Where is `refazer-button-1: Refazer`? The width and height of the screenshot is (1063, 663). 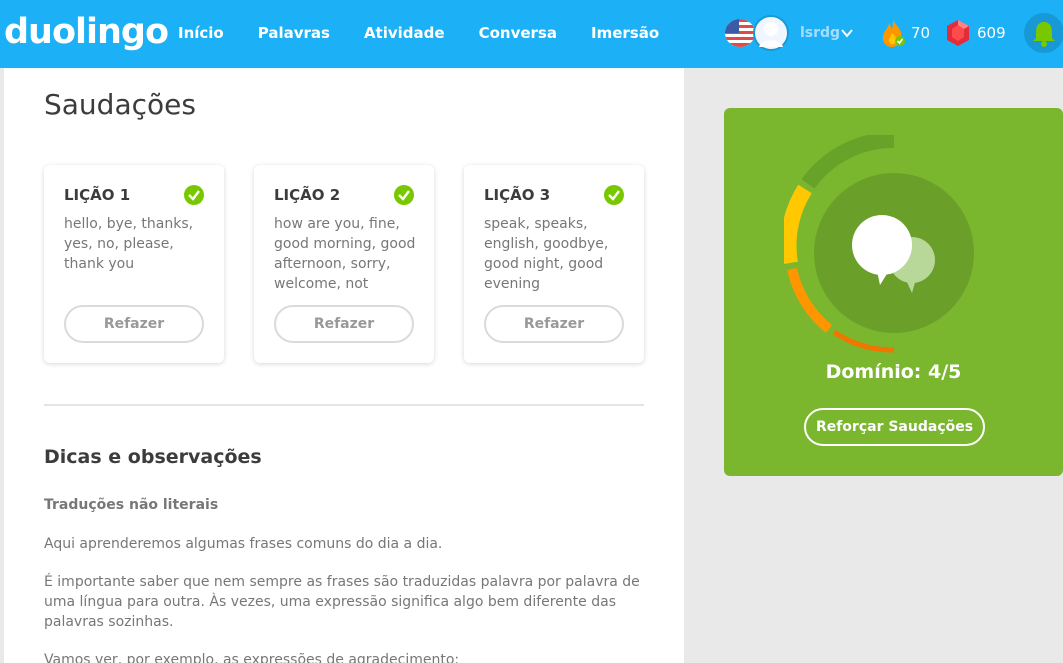
refazer-button-1: Refazer is located at coordinates (134, 324).